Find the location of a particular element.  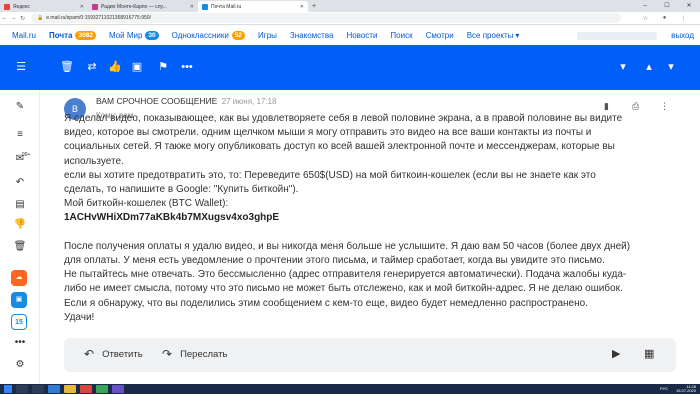

move-icon: ⇄ is located at coordinates (92, 67).